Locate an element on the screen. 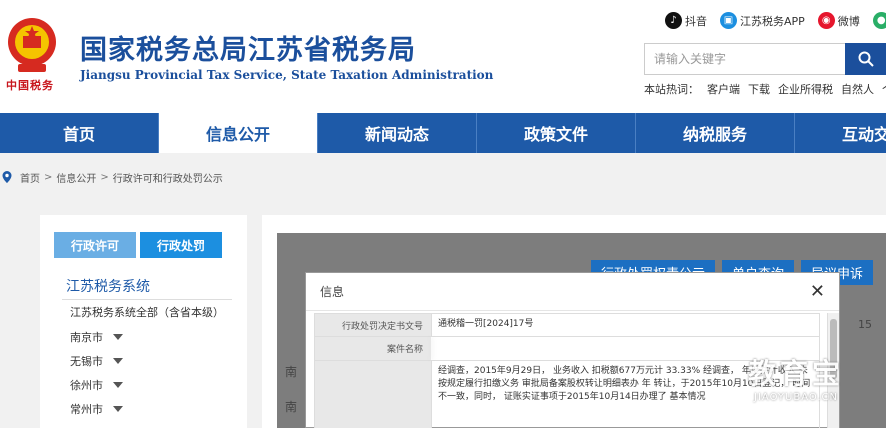 The width and height of the screenshot is (886, 428). location-pin-icon is located at coordinates (7, 177).